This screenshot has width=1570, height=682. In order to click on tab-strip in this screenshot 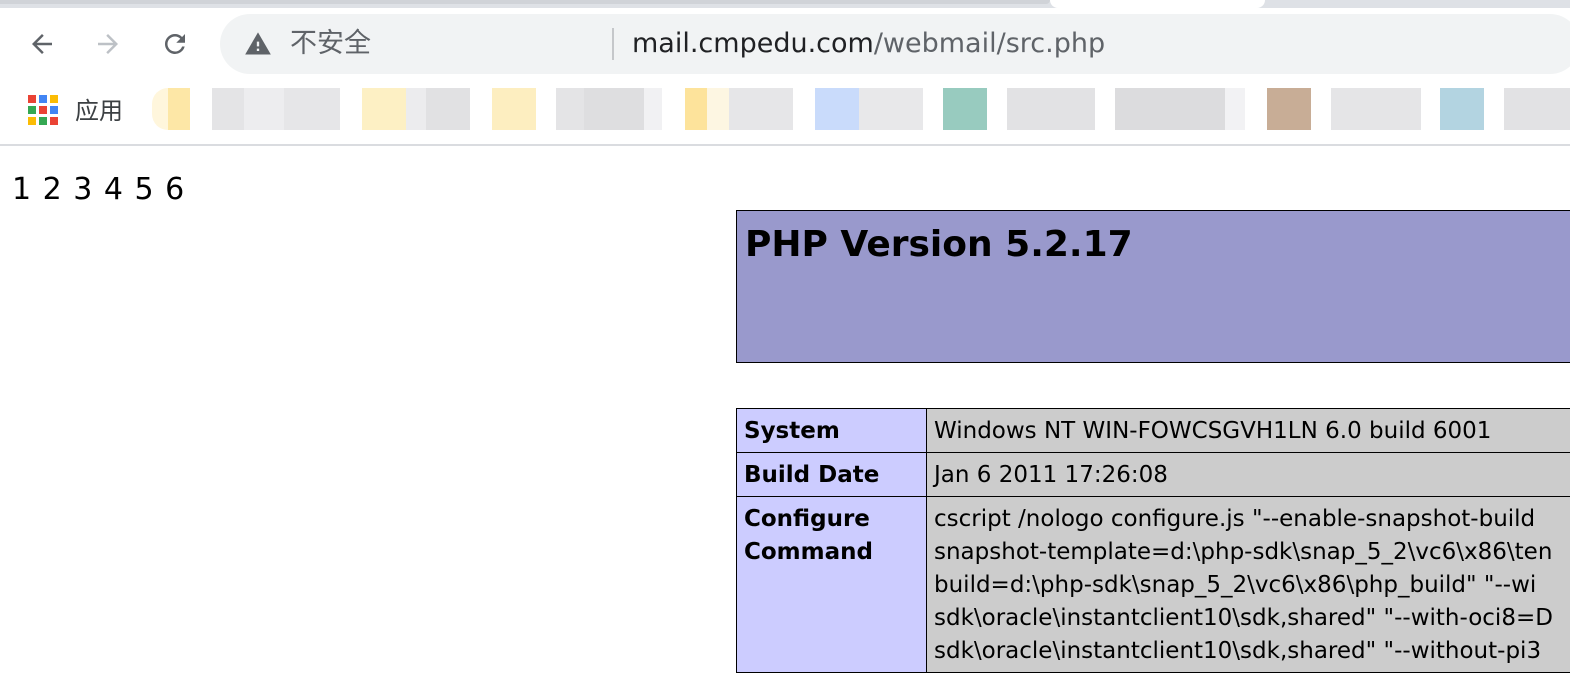, I will do `click(785, 4)`.